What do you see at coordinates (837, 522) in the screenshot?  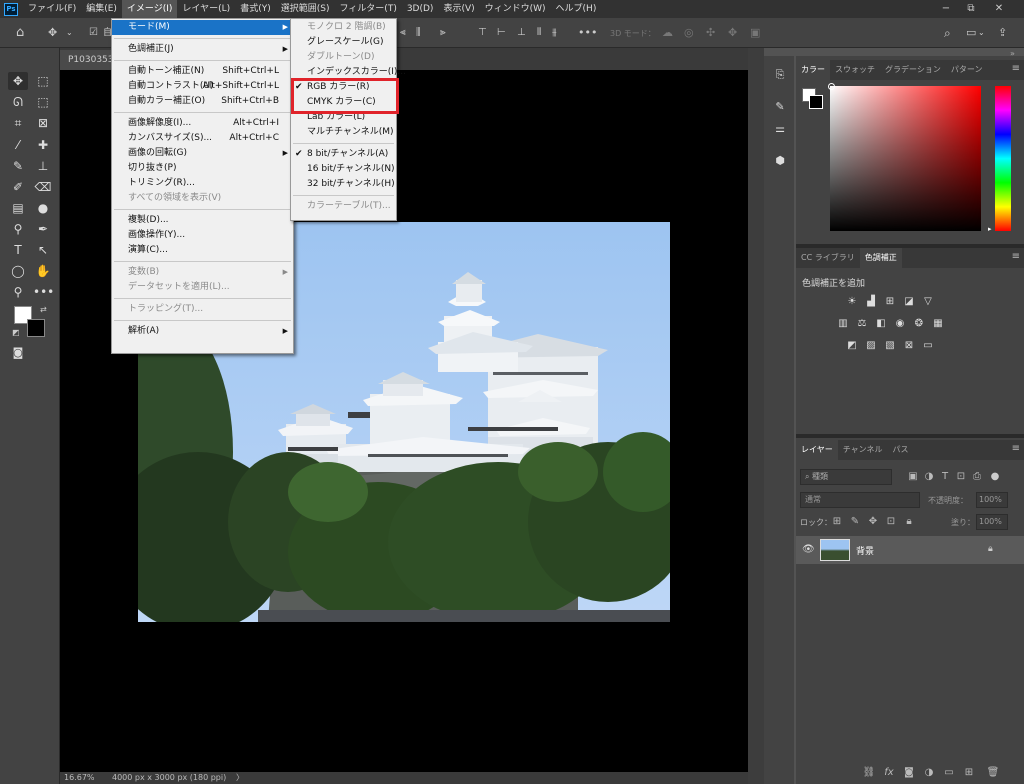 I see `lock-transparent-icon: ⊞` at bounding box center [837, 522].